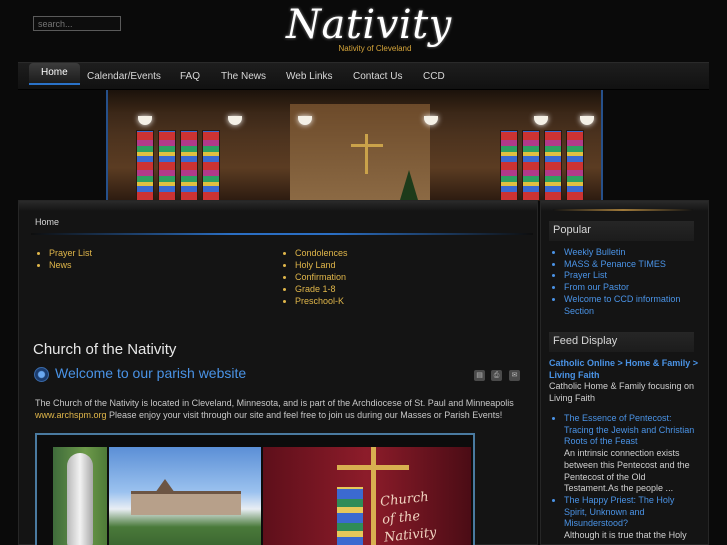 The image size is (727, 545). Describe the element at coordinates (80, 499) in the screenshot. I see `mary-statue` at that location.